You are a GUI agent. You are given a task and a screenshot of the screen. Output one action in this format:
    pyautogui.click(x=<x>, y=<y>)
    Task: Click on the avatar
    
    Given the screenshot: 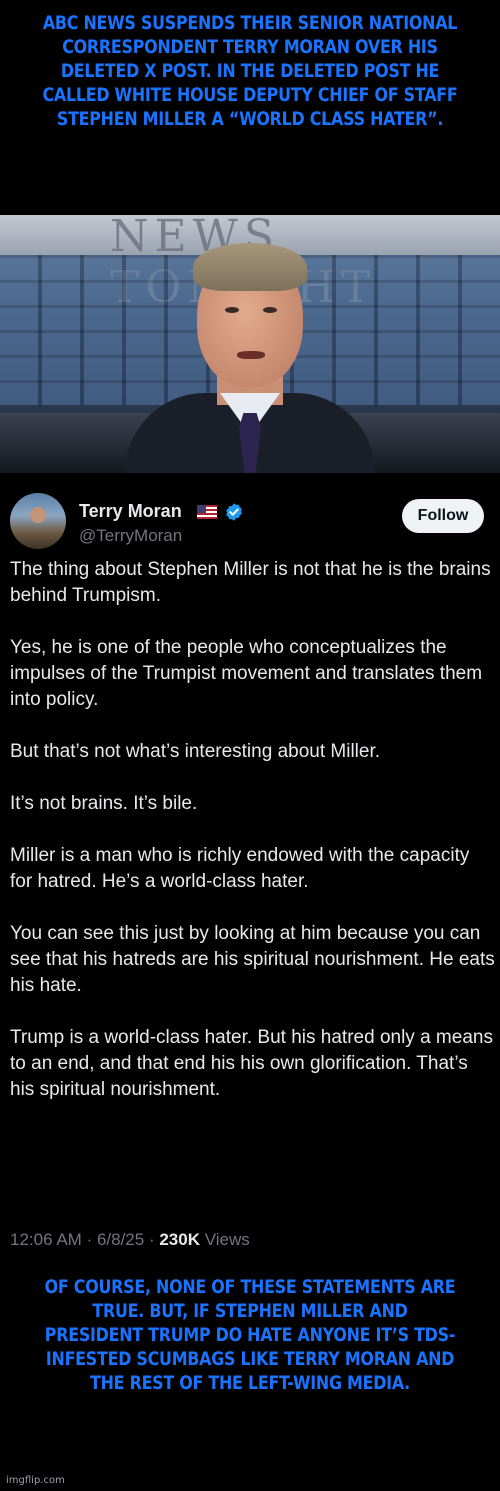 What is the action you would take?
    pyautogui.click(x=38, y=521)
    